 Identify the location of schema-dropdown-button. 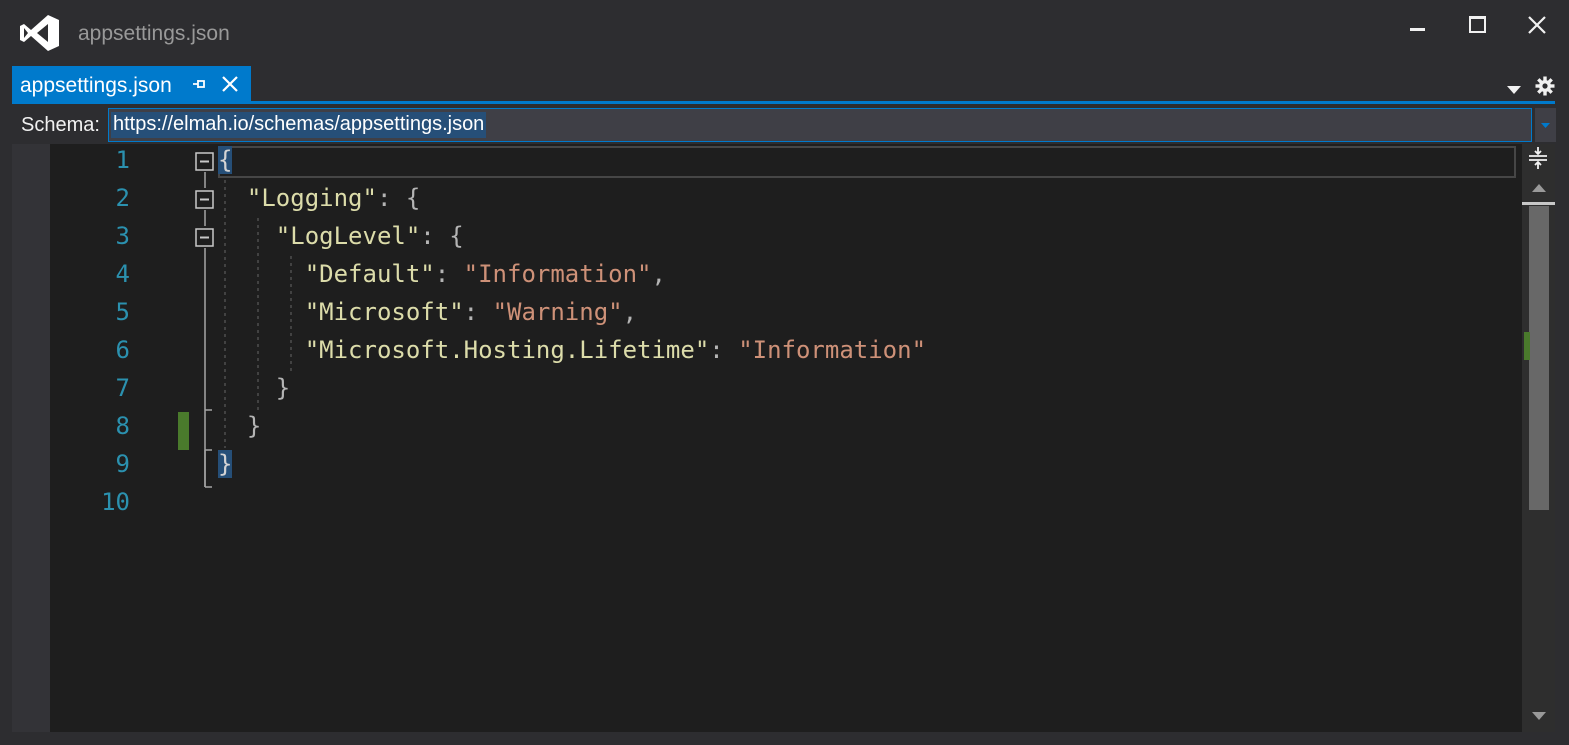
(1545, 125).